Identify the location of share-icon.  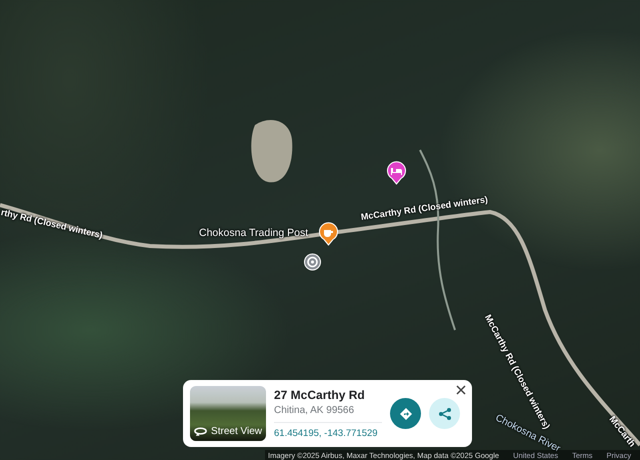
(445, 413).